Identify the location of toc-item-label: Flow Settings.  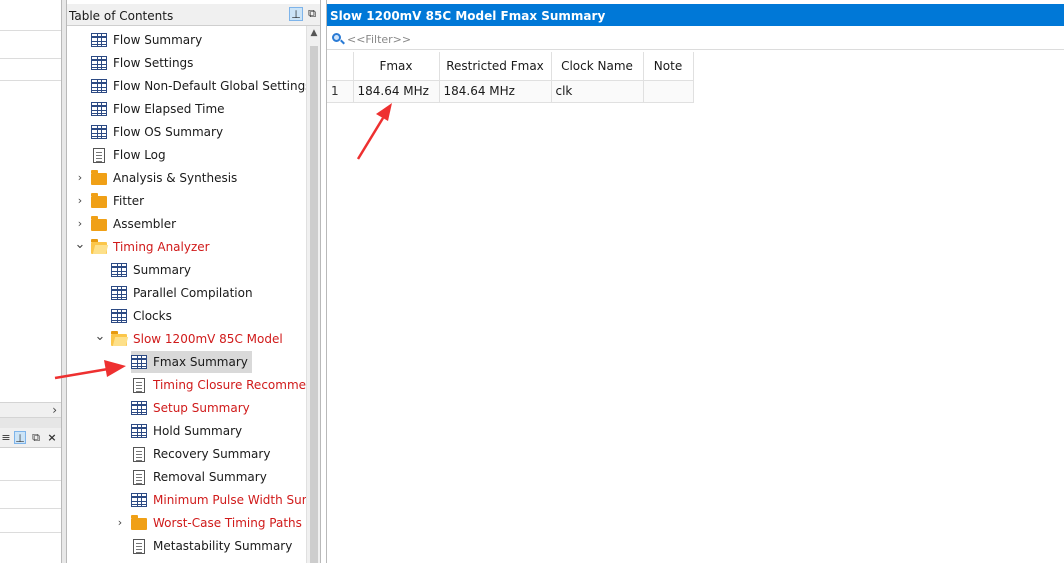
(153, 63).